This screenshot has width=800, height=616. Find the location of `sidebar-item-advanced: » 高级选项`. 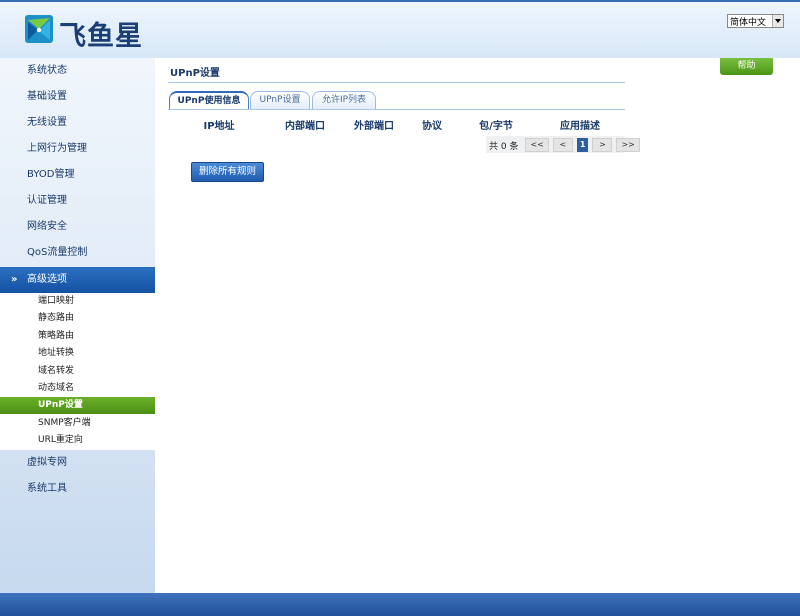

sidebar-item-advanced: » 高级选项 is located at coordinates (77, 280).